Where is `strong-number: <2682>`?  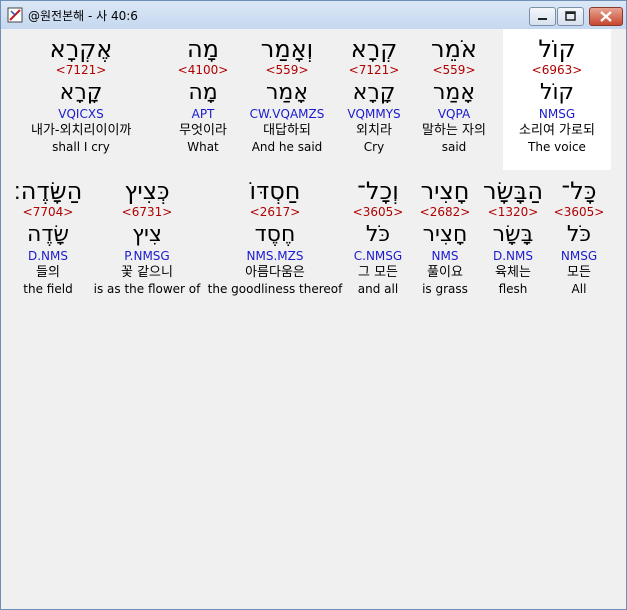
strong-number: <2682> is located at coordinates (445, 212).